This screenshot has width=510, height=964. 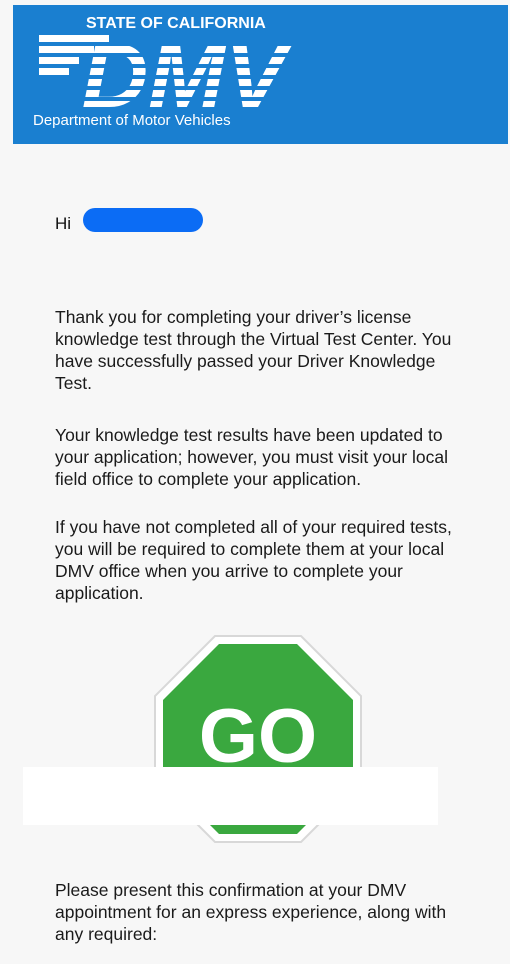 What do you see at coordinates (63, 223) in the screenshot?
I see `greeting-text: Hi` at bounding box center [63, 223].